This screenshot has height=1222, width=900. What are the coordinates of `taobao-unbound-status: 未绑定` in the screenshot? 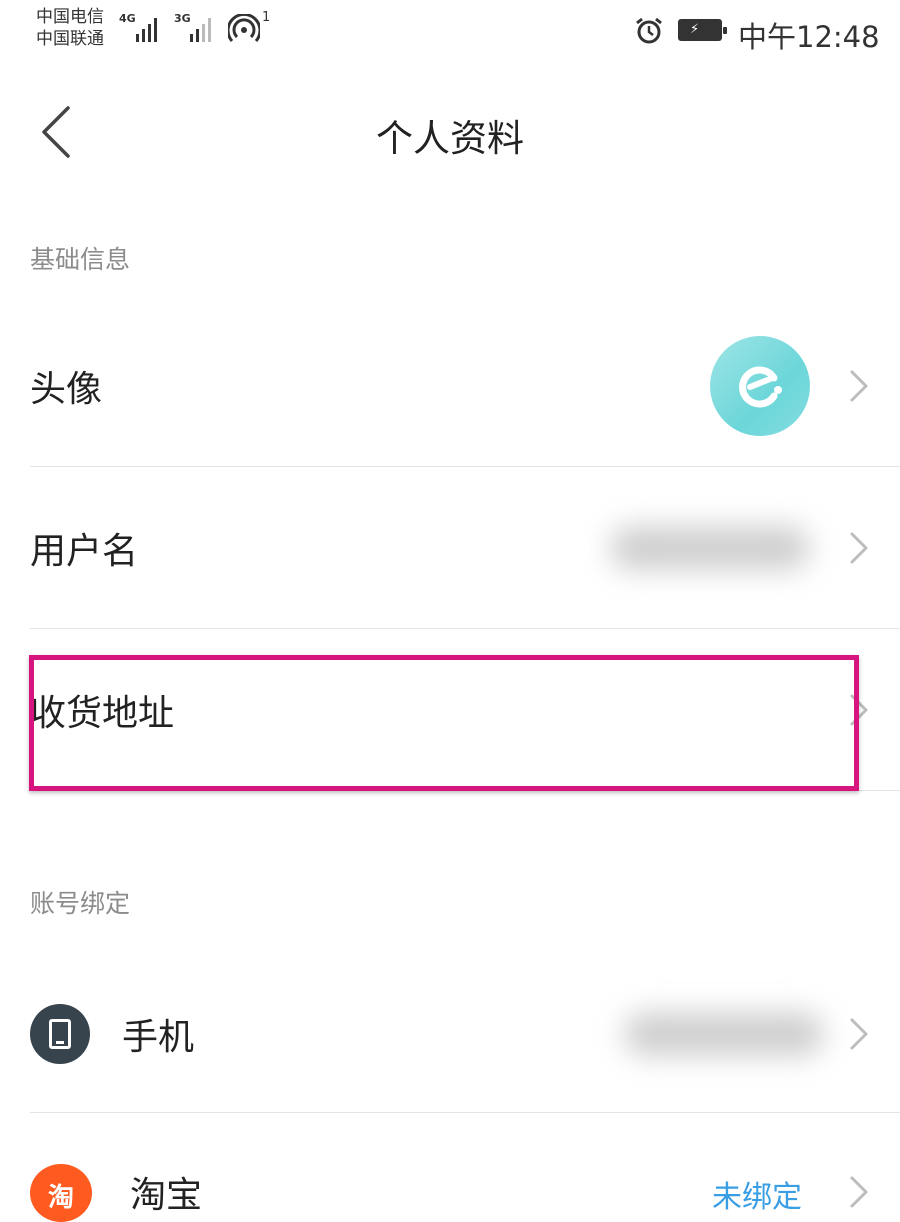 It's located at (757, 1194).